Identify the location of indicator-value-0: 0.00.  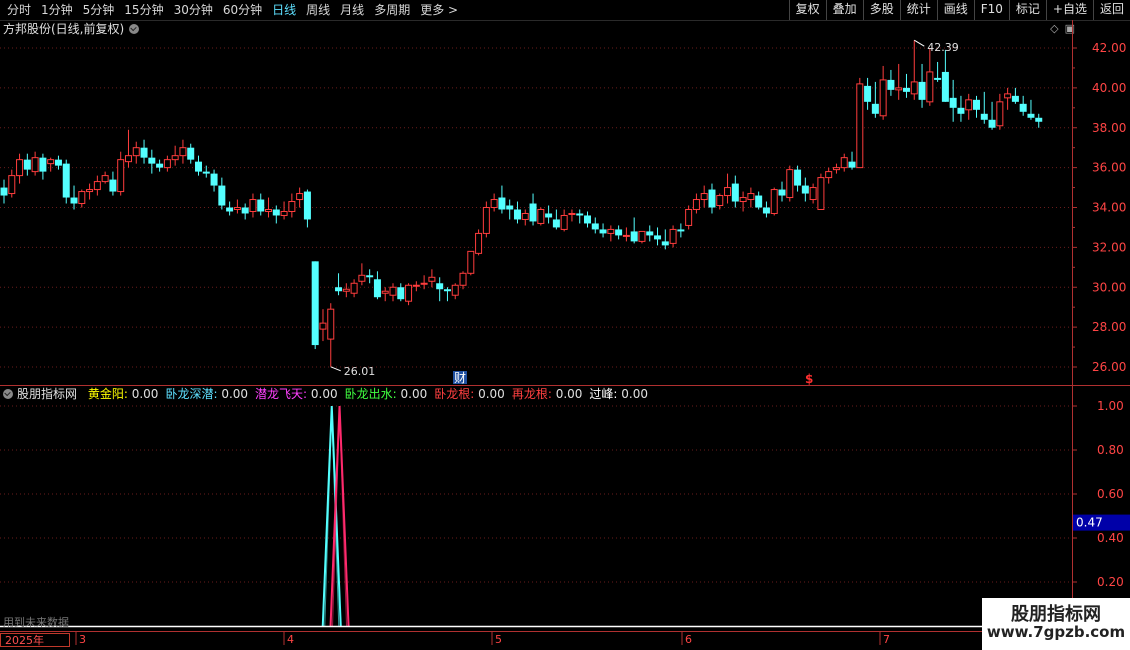
(145, 394).